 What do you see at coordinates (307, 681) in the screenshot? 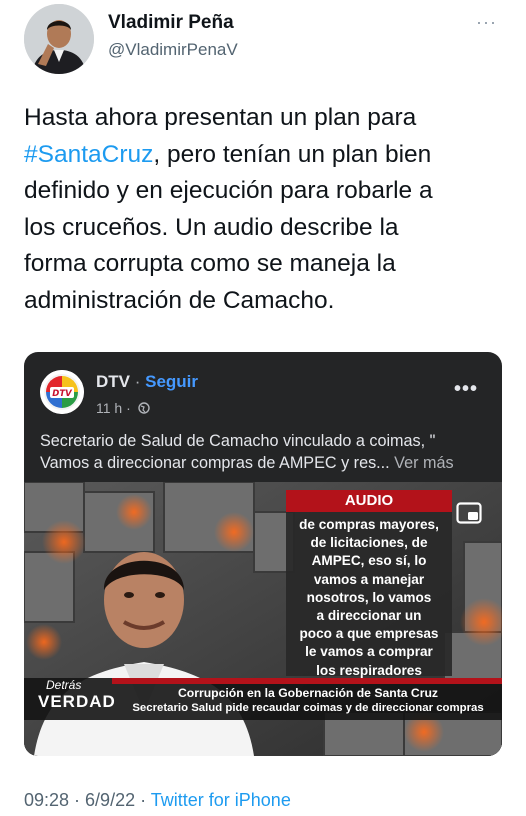
I see `lower-third-accent` at bounding box center [307, 681].